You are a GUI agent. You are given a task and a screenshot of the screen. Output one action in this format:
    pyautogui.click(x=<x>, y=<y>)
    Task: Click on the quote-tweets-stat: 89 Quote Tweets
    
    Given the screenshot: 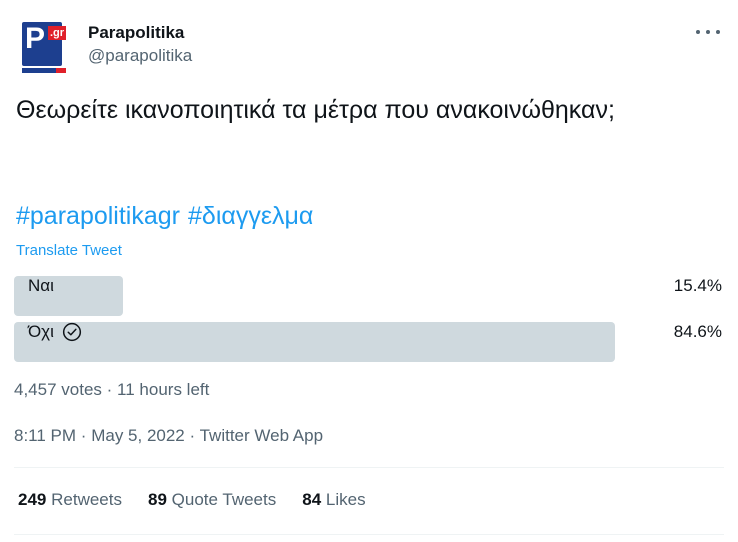 What is the action you would take?
    pyautogui.click(x=212, y=500)
    